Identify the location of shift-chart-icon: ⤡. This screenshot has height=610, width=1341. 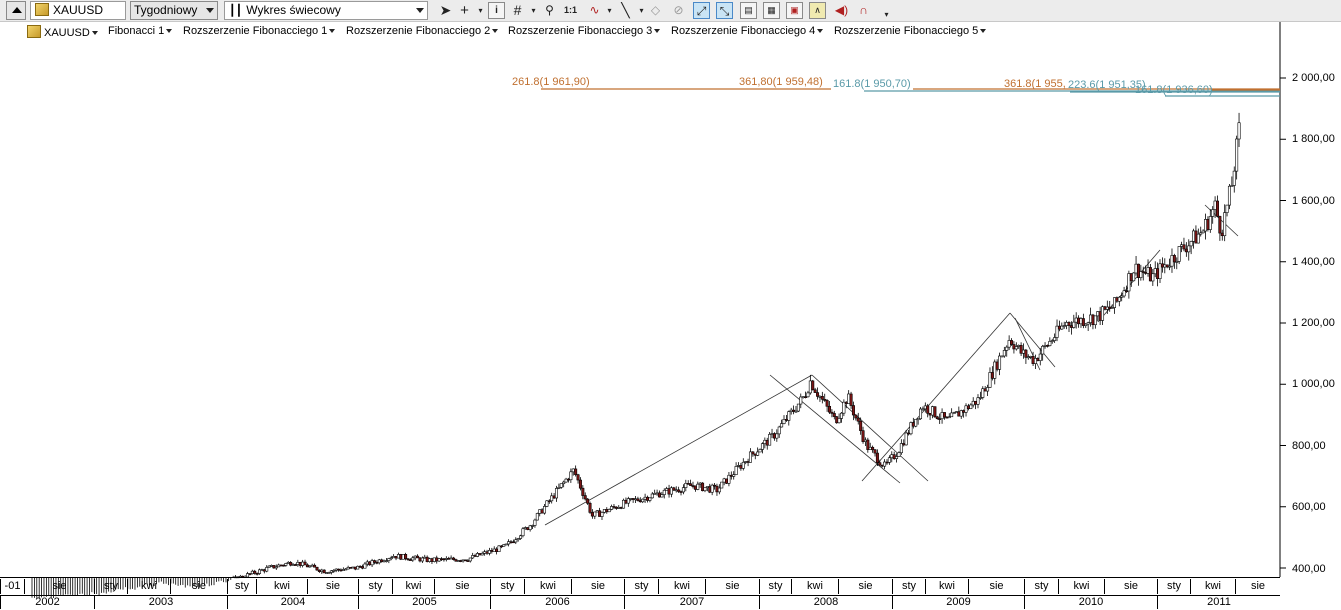
(724, 10).